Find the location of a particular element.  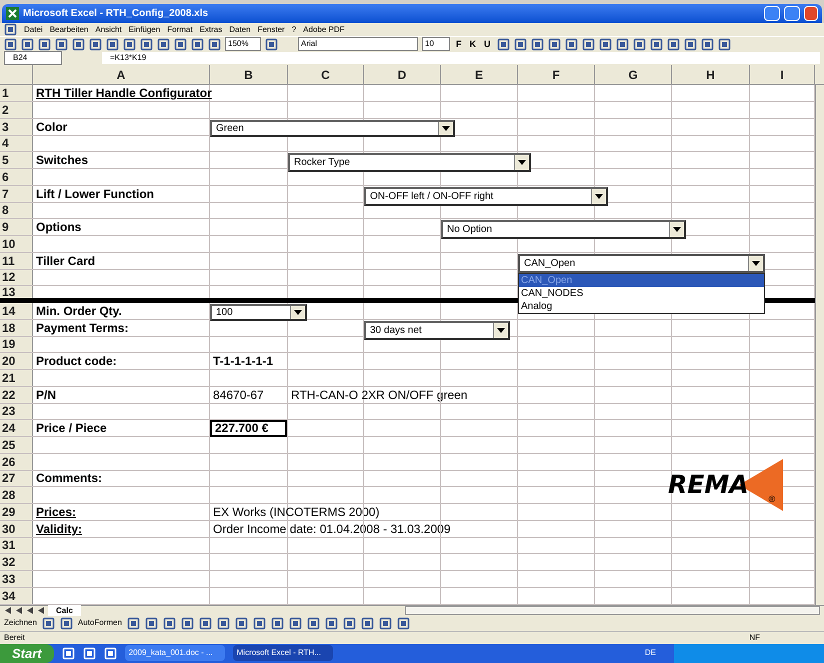

column-header: D is located at coordinates (402, 74).